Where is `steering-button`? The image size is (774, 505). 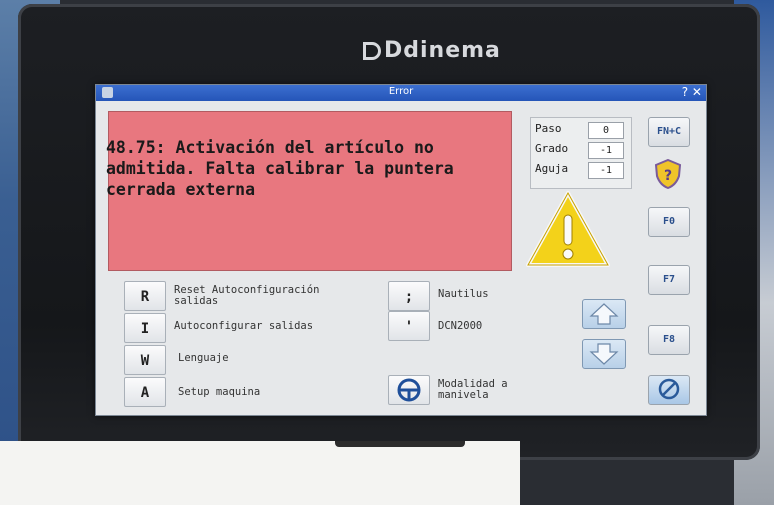 steering-button is located at coordinates (409, 390).